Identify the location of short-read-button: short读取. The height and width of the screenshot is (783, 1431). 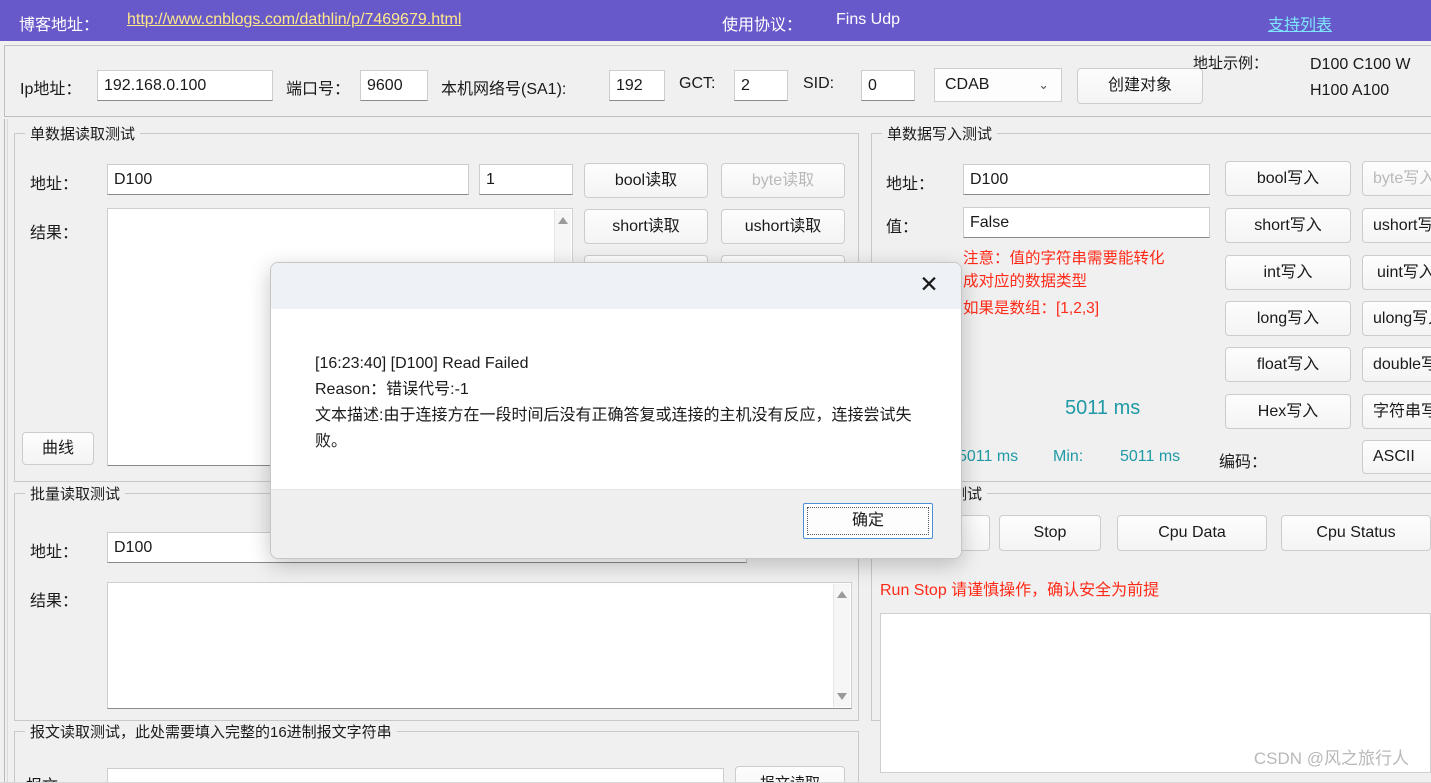
(646, 226).